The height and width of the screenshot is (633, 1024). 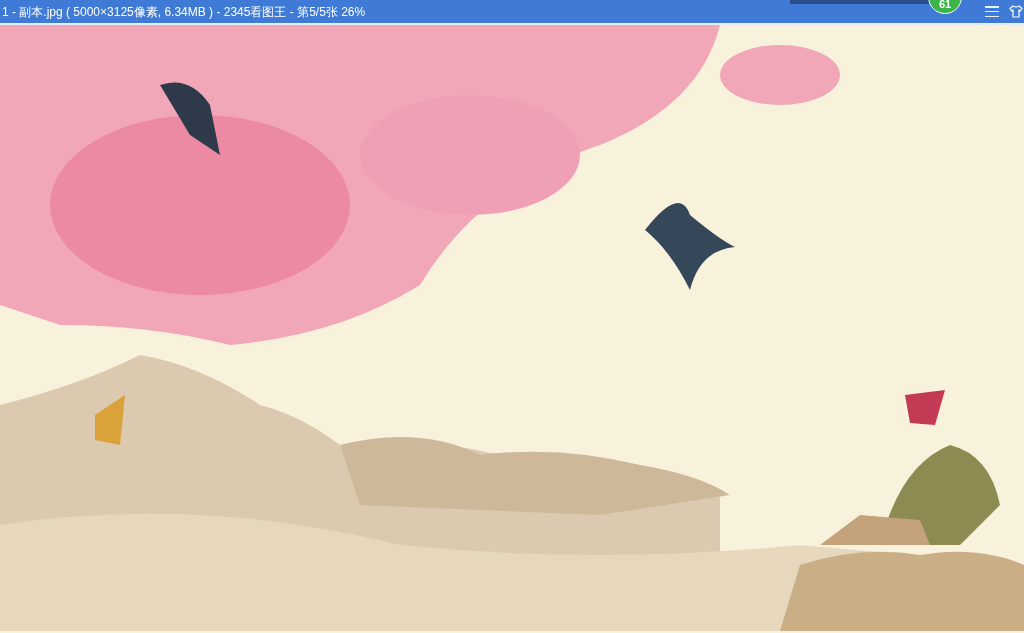 What do you see at coordinates (945, 7) in the screenshot?
I see `count-badge: 61` at bounding box center [945, 7].